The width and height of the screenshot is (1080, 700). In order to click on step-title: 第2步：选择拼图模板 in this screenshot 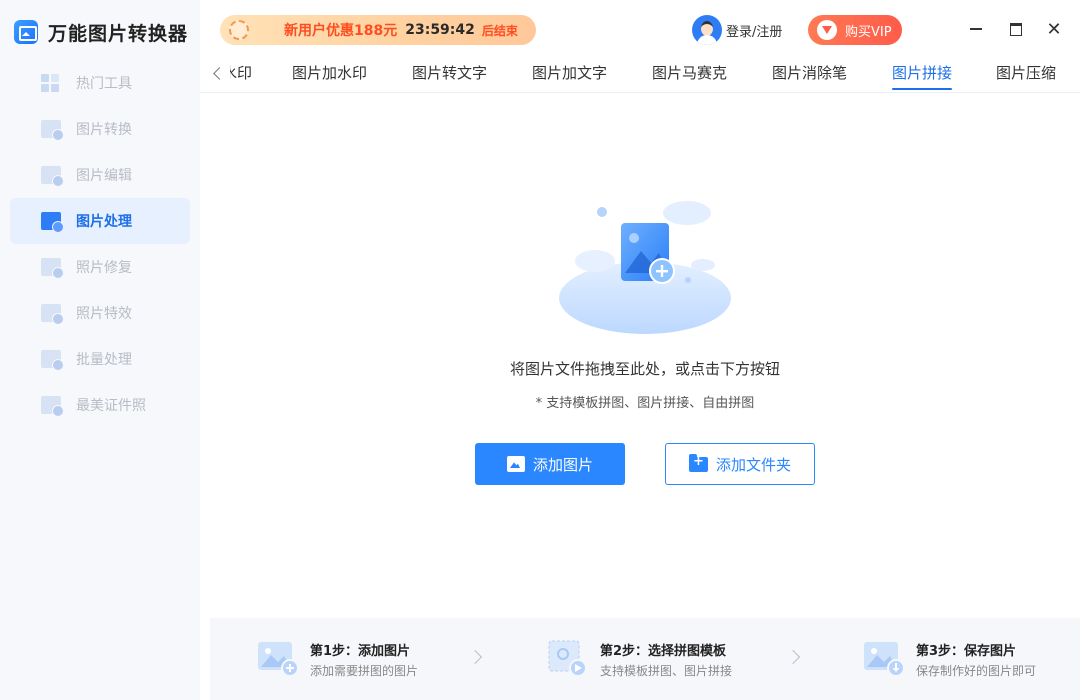, I will do `click(663, 651)`.